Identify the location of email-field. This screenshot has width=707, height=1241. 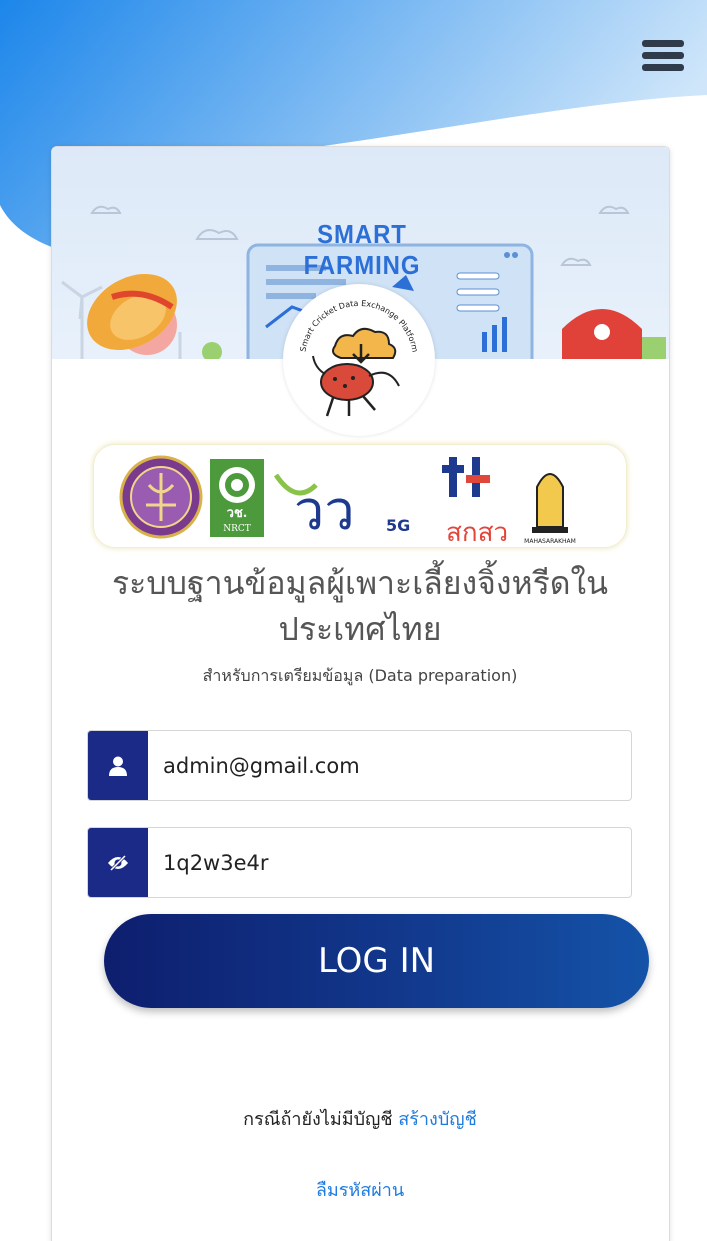
(359, 765).